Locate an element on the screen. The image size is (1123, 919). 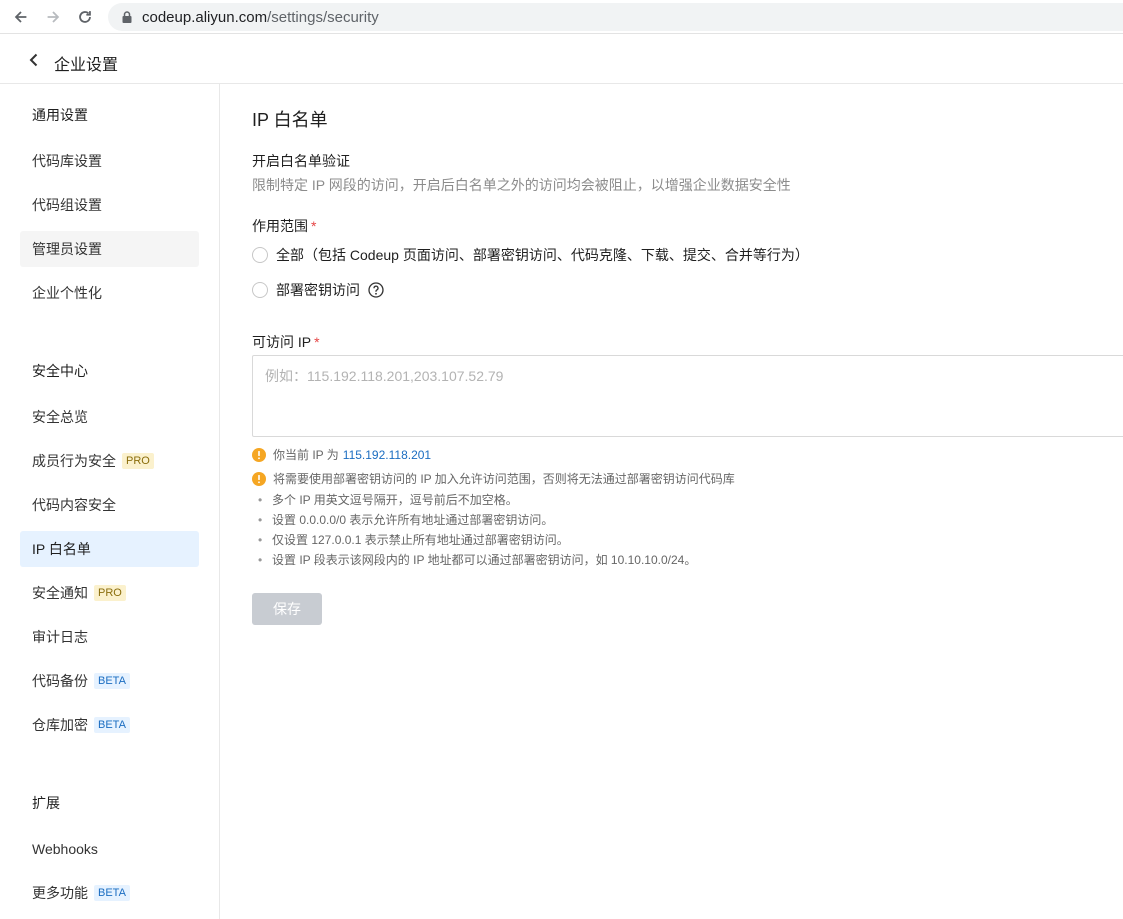
question-circle-icon is located at coordinates (376, 290).